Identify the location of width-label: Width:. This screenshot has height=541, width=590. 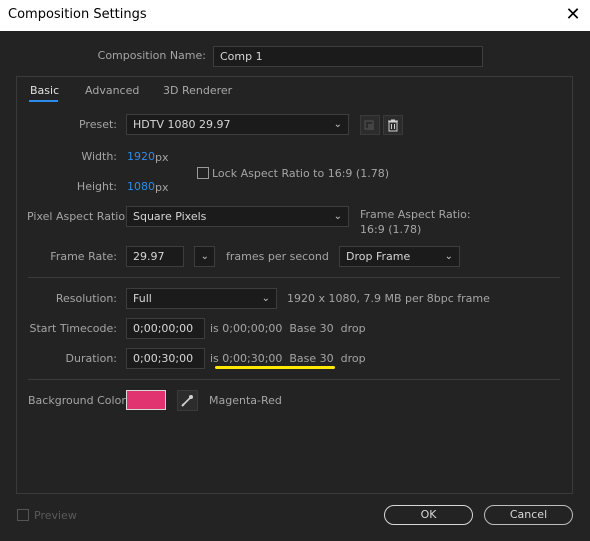
(99, 156).